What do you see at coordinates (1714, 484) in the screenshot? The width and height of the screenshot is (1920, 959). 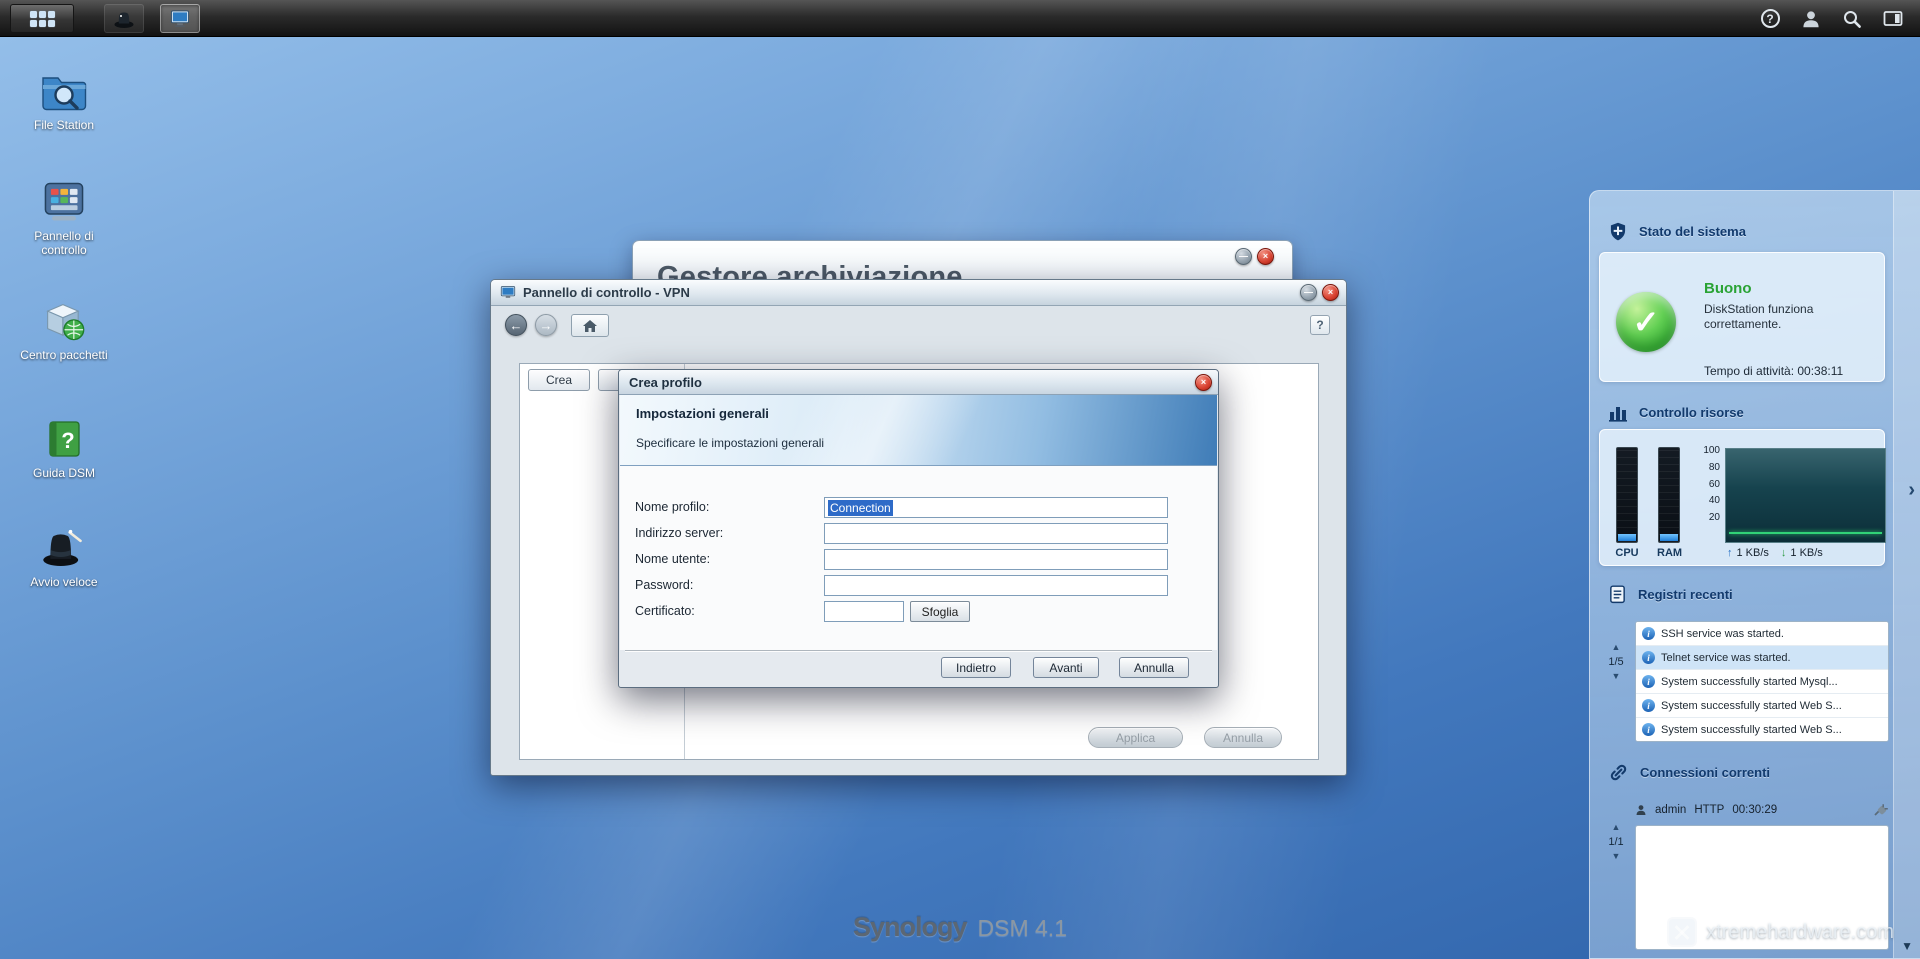 I see `scale-tick: 60` at bounding box center [1714, 484].